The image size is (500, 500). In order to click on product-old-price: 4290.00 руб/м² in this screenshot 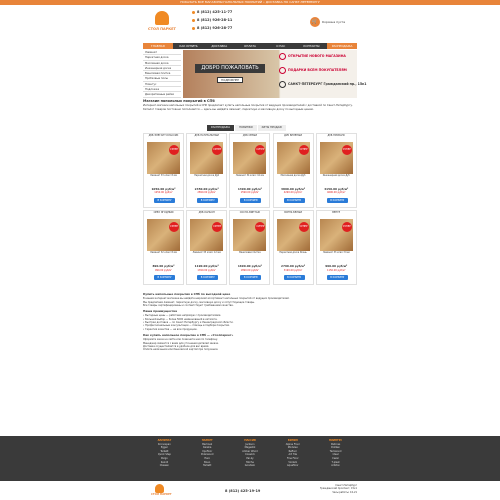, I will do `click(293, 193)`.